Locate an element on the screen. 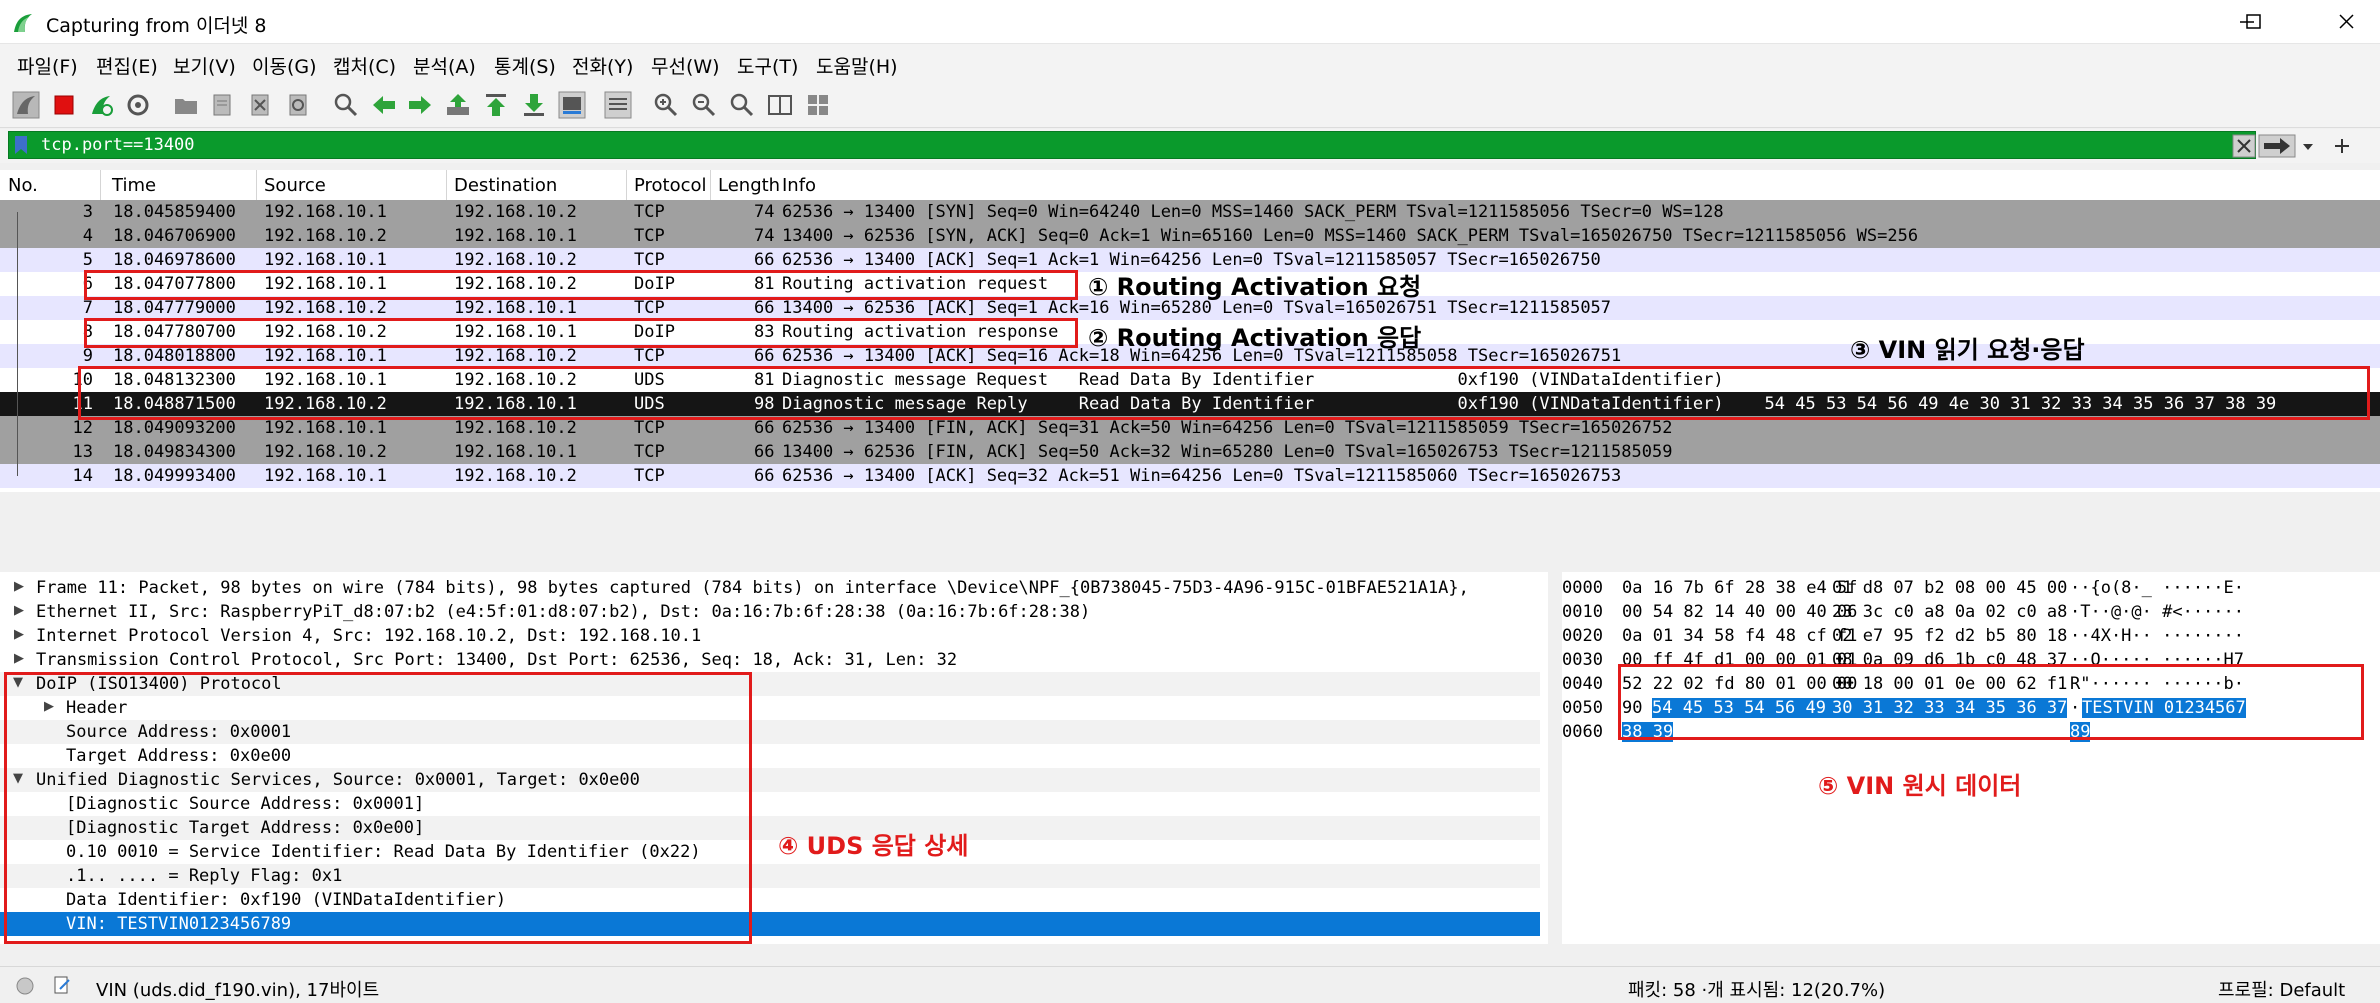 This screenshot has height=1003, width=2380. menu-go: 이동(G) is located at coordinates (284, 65).